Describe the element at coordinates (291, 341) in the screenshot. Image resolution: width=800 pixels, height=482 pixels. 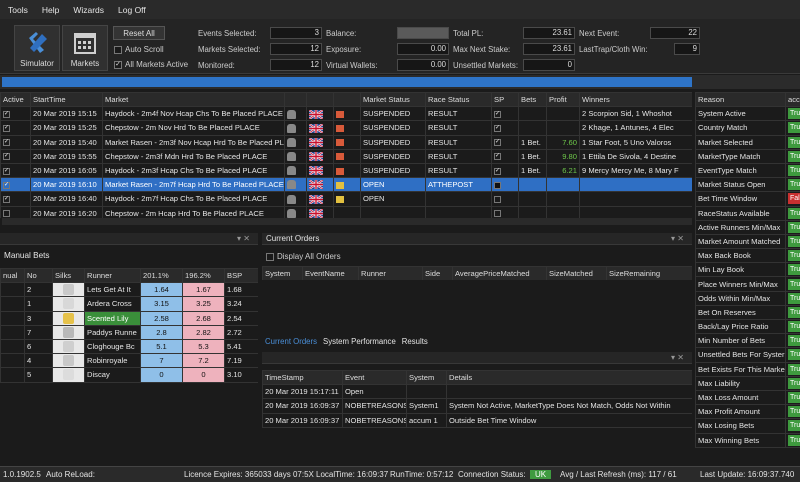
I see `tab-current-orders: Current Orders` at that location.